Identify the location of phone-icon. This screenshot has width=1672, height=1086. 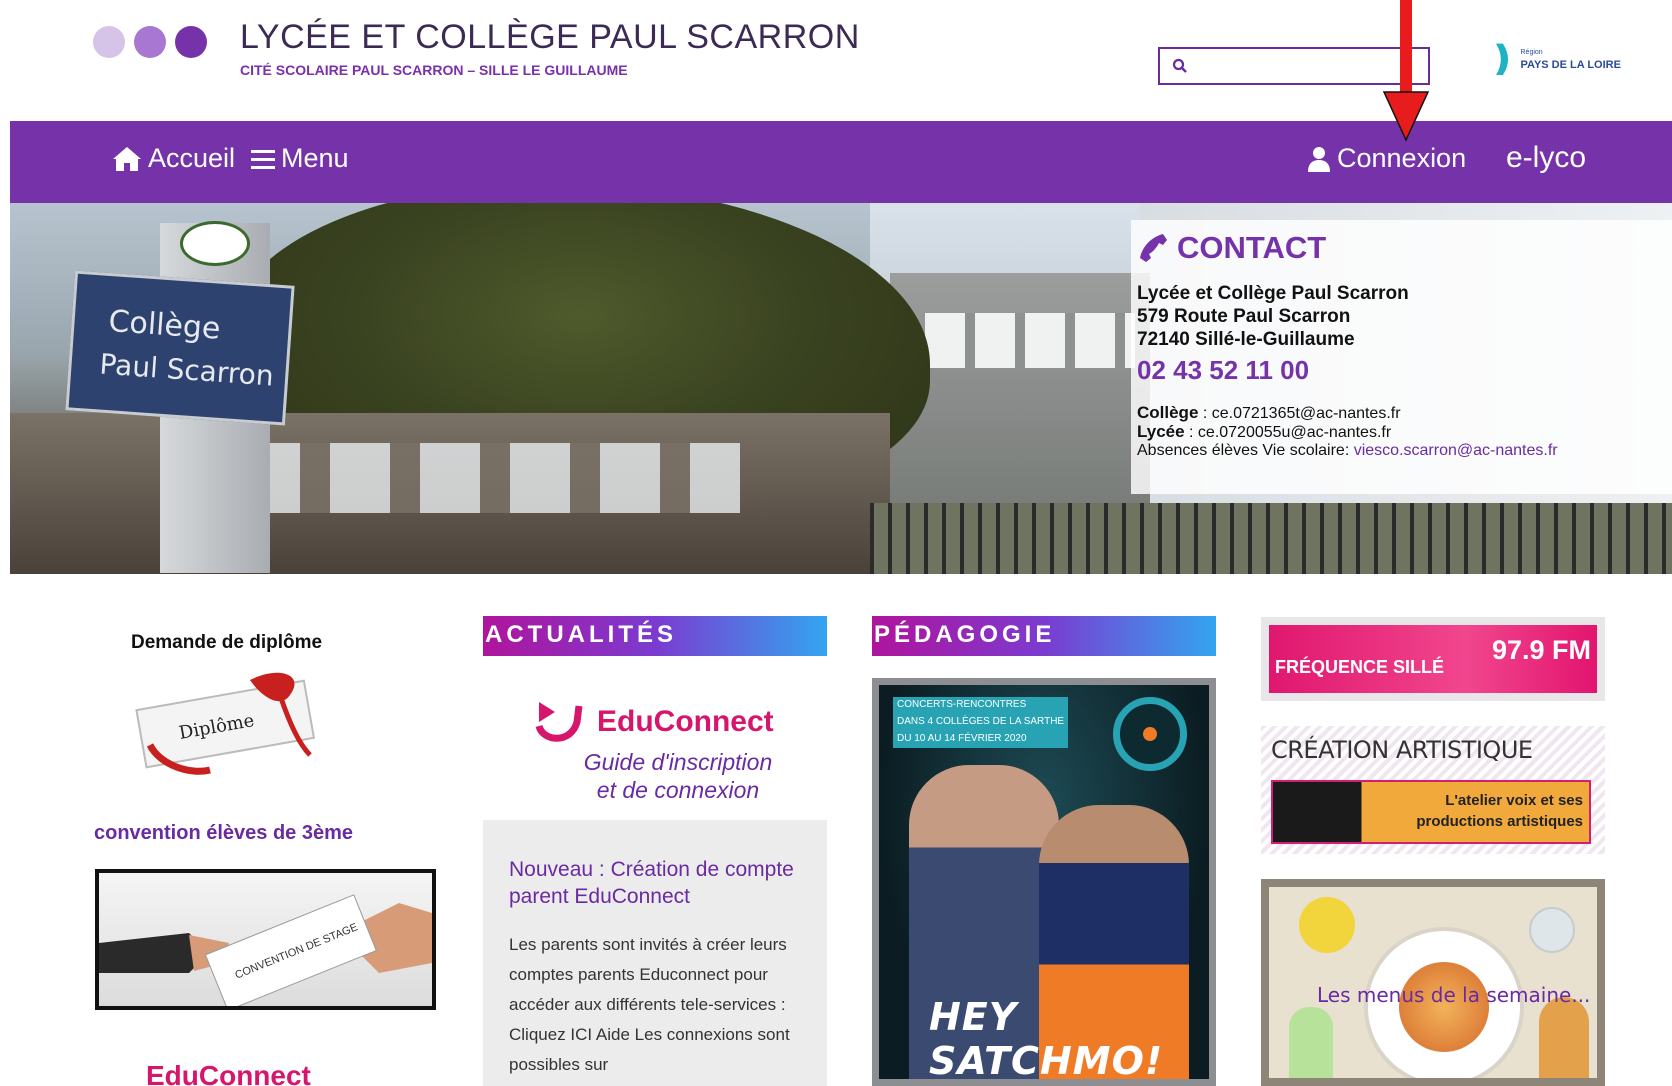
(1153, 248).